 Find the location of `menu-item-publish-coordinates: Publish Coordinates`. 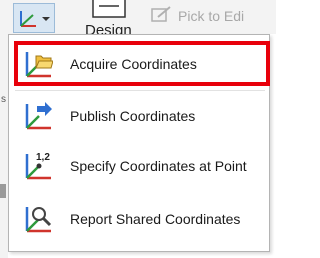

menu-item-publish-coordinates: Publish Coordinates is located at coordinates (143, 116).